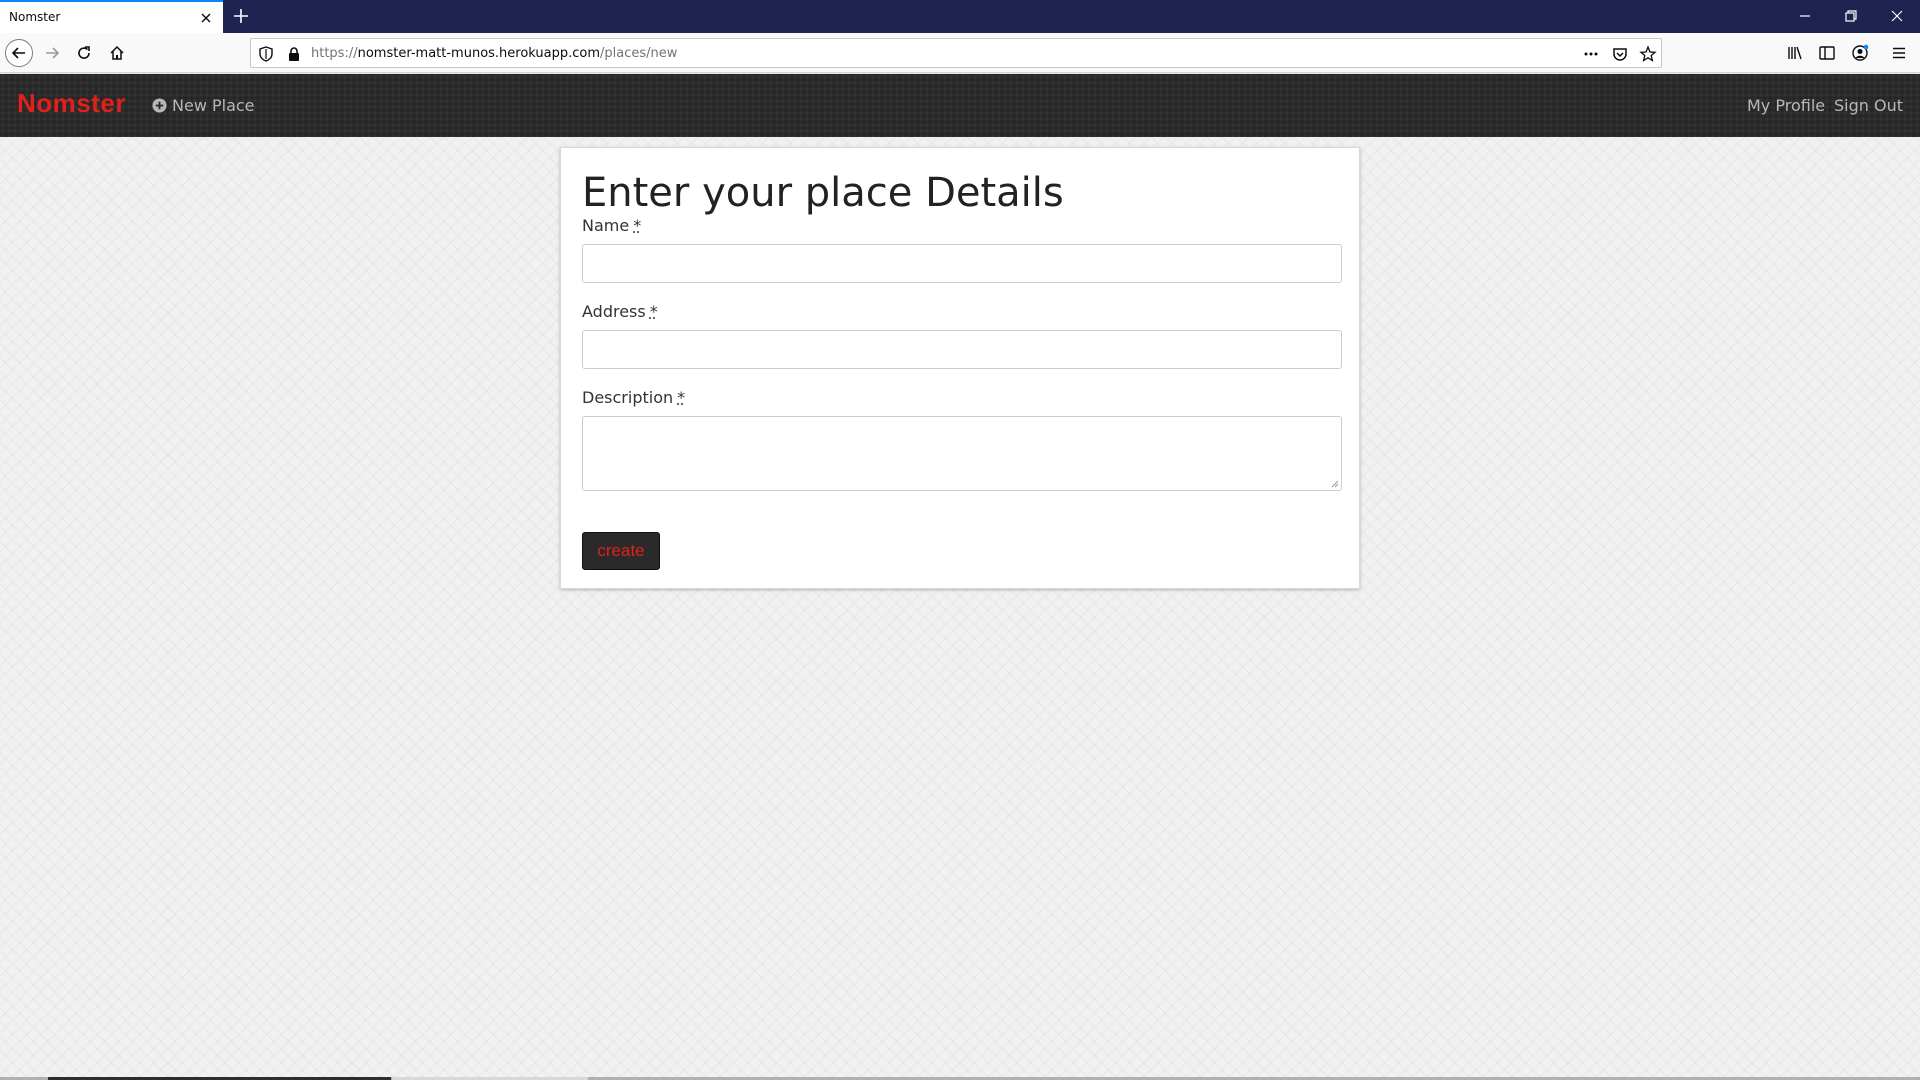  What do you see at coordinates (334, 53) in the screenshot?
I see `url-scheme: https://` at bounding box center [334, 53].